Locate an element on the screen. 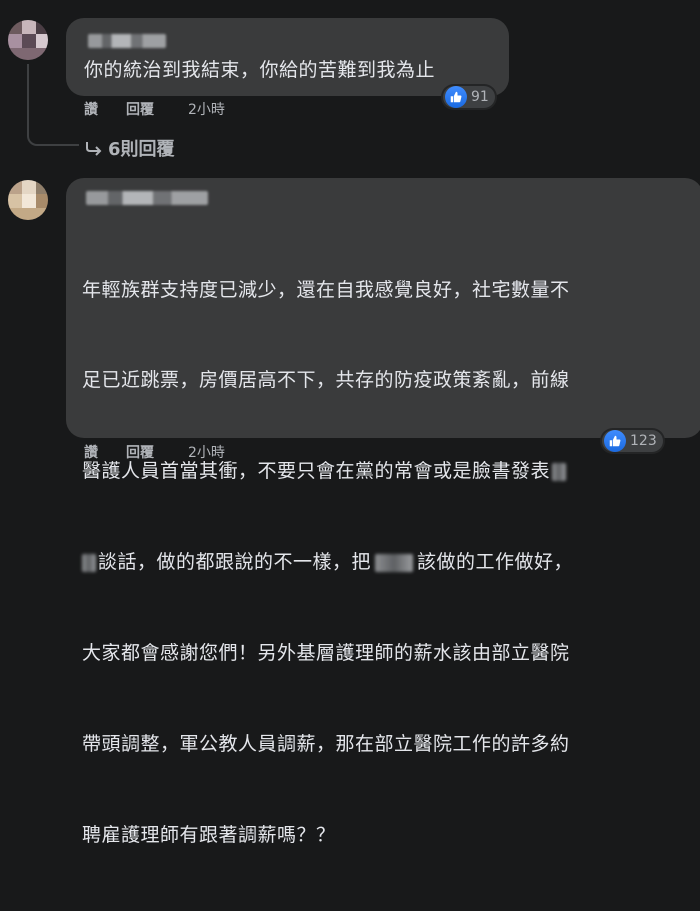 The height and width of the screenshot is (911, 700). reaction-count: 123 is located at coordinates (643, 441).